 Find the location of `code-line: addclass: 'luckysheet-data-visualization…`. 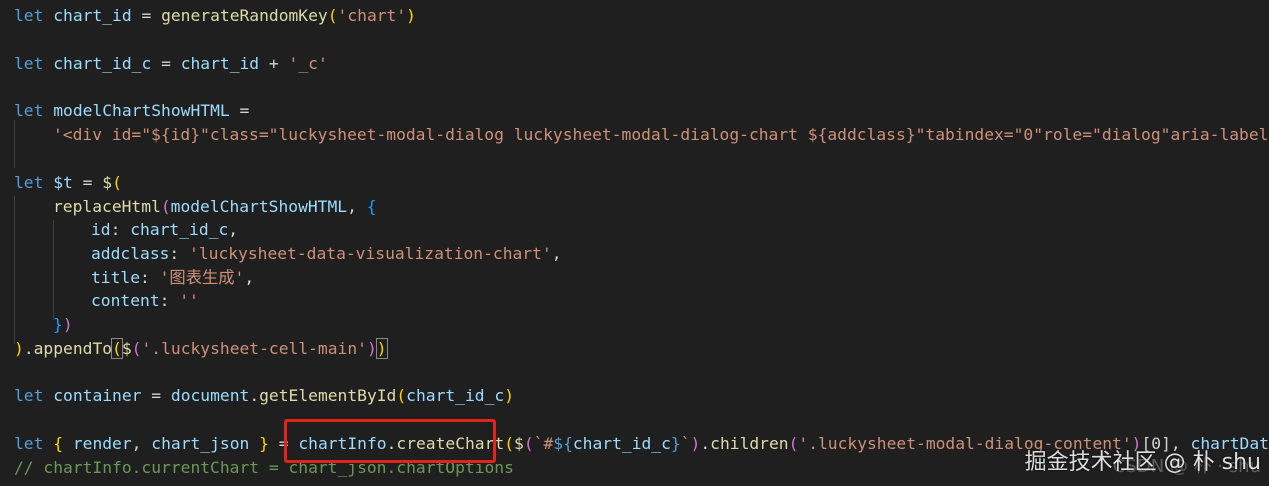

code-line: addclass: 'luckysheet-data-visualization… is located at coordinates (281, 254).